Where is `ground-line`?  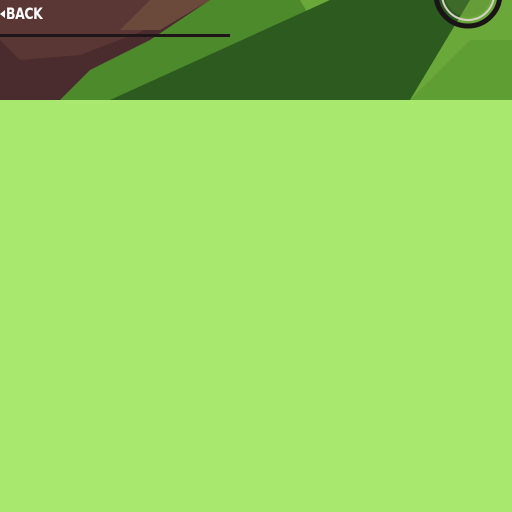 ground-line is located at coordinates (115, 35).